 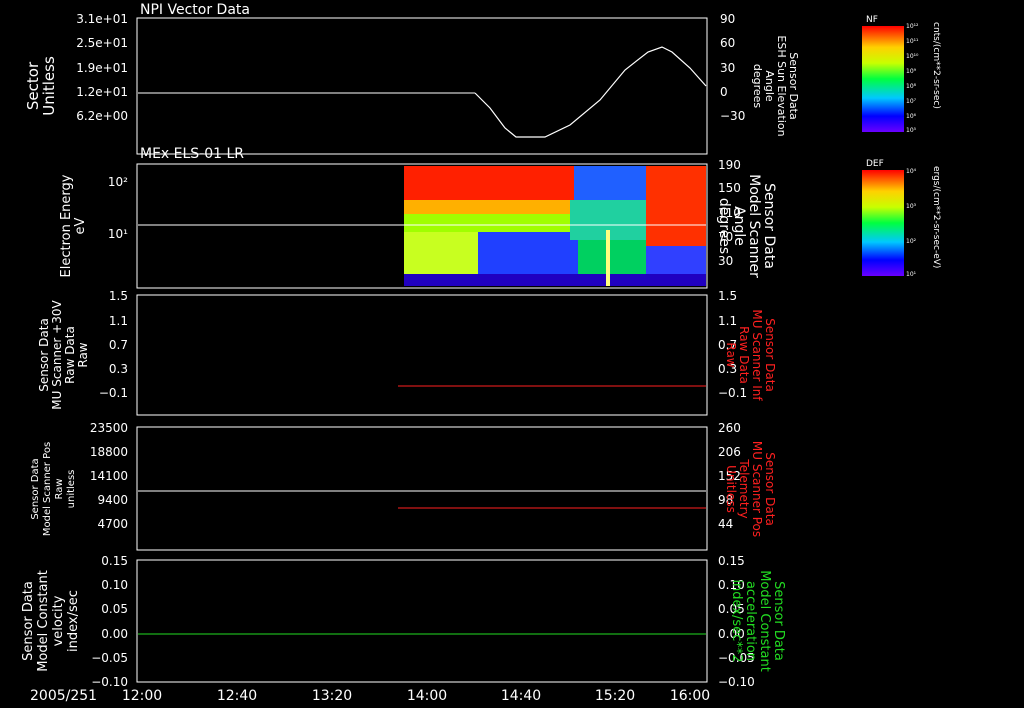 What do you see at coordinates (422, 86) in the screenshot?
I see `panel-1-frame` at bounding box center [422, 86].